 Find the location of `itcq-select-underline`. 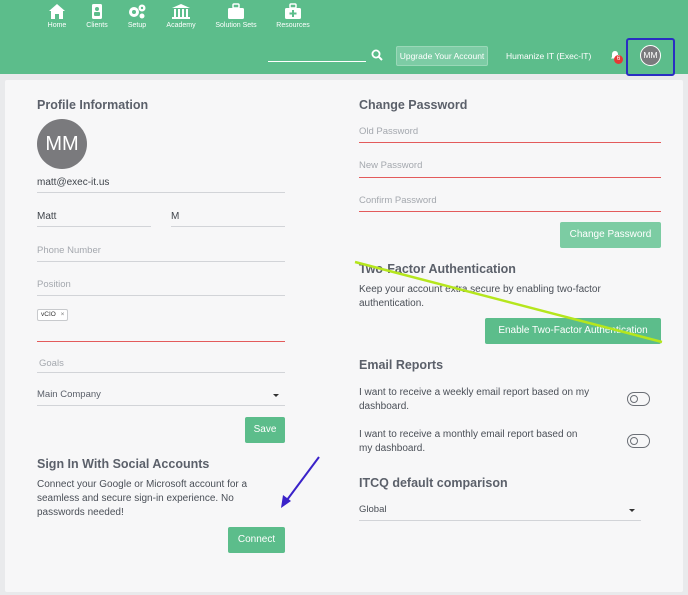

itcq-select-underline is located at coordinates (500, 520).